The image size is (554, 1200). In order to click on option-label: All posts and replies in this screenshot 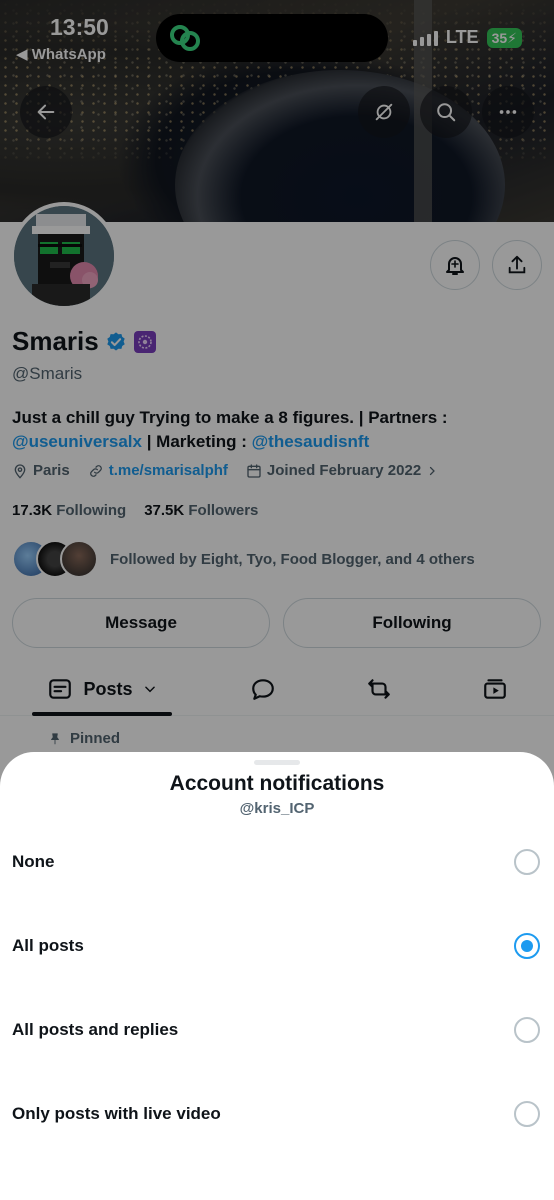, I will do `click(95, 1029)`.